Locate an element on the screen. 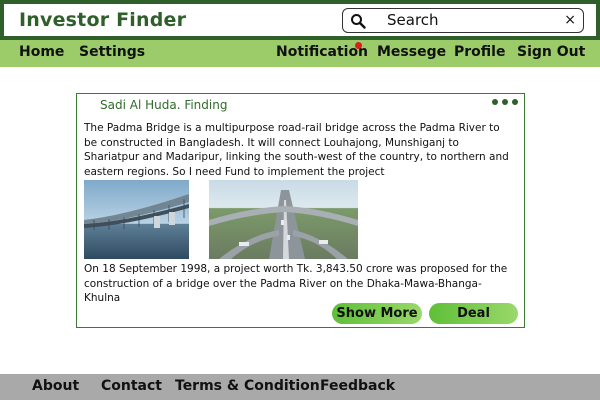 The image size is (600, 400). search-input: Search × is located at coordinates (463, 20).